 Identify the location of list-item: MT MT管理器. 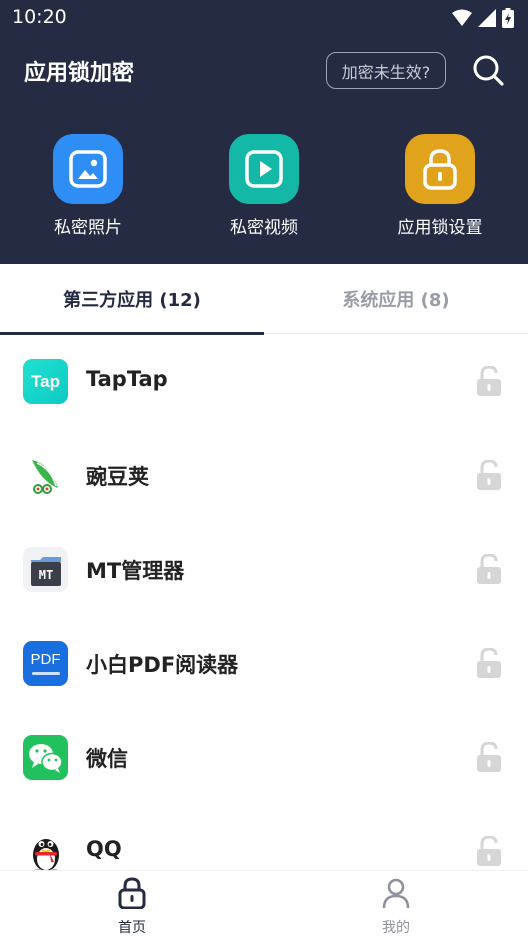
(264, 569).